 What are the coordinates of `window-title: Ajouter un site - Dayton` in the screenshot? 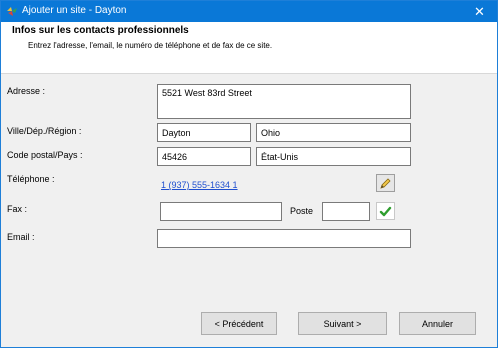 It's located at (74, 10).